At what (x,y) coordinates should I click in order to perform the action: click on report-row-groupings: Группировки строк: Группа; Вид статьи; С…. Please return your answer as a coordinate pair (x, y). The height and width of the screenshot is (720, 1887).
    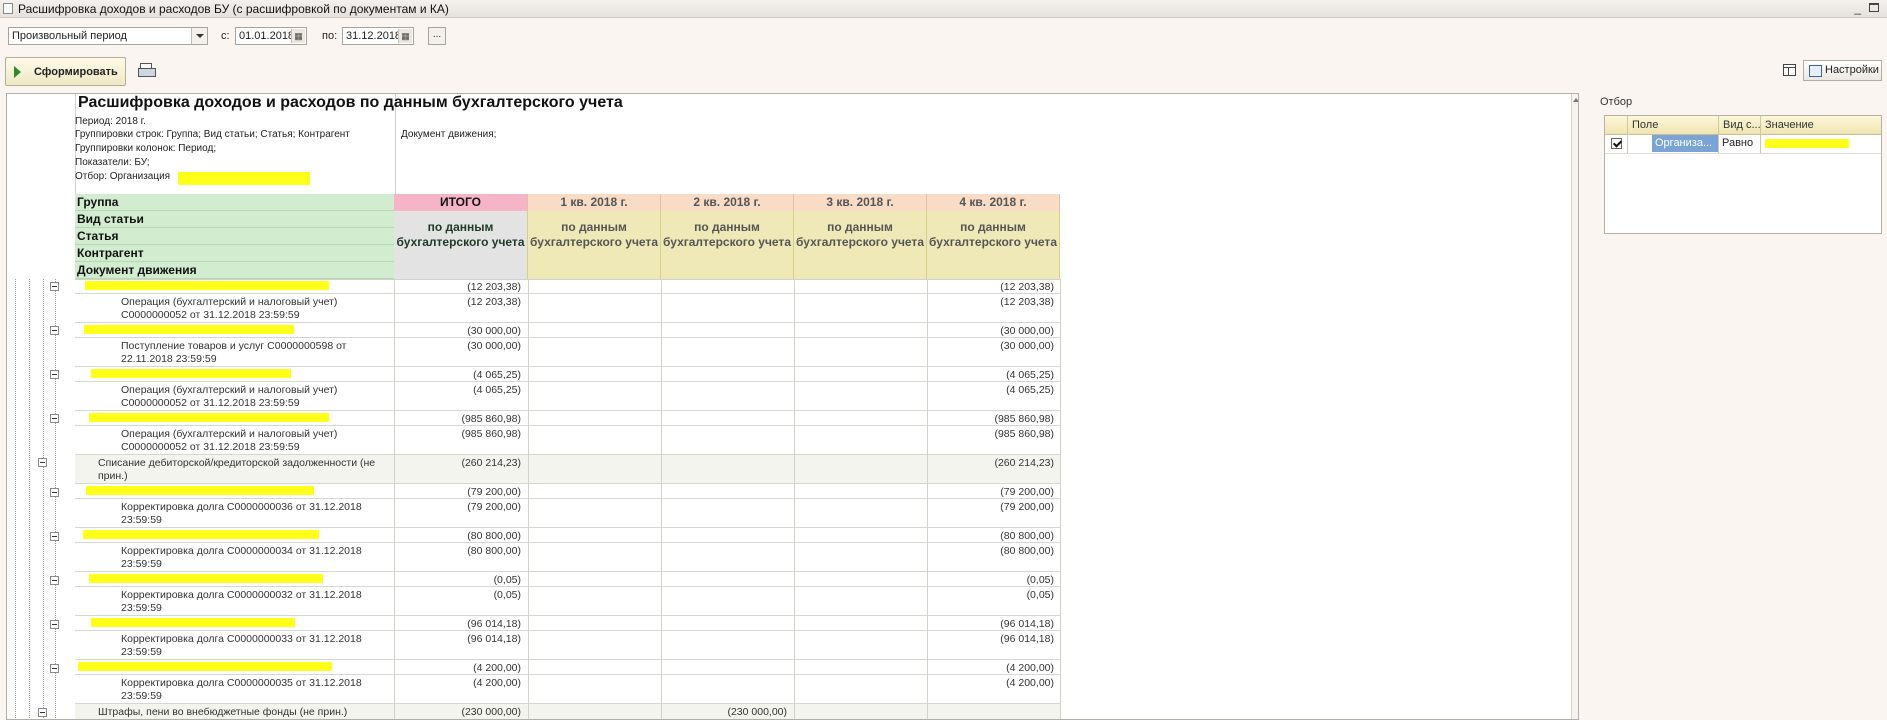
    Looking at the image, I should click on (212, 134).